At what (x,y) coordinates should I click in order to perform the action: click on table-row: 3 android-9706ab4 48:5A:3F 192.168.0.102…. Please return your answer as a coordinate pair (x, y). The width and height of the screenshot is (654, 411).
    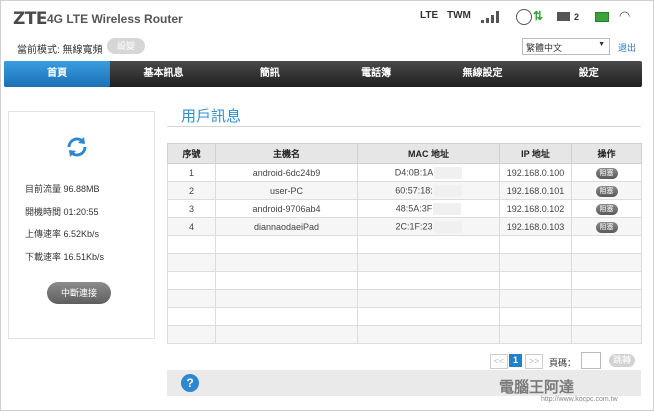
    Looking at the image, I should click on (404, 208).